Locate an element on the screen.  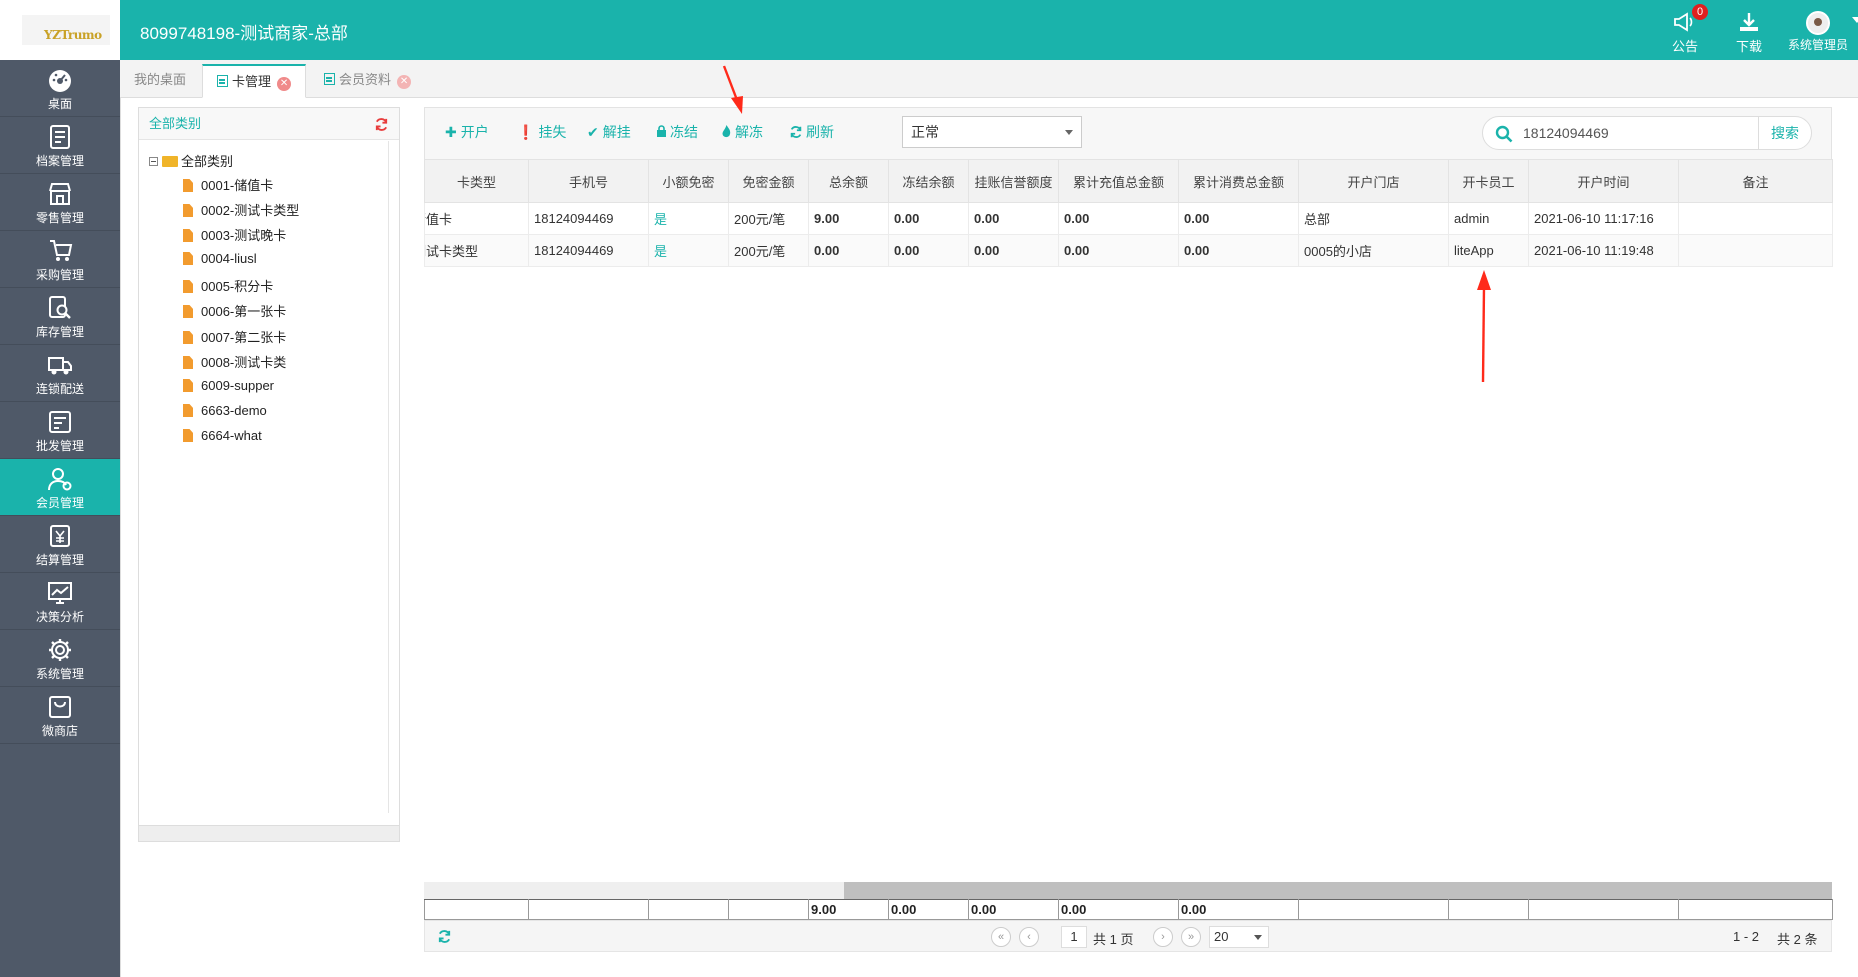
table-cell: 9.00 is located at coordinates (848, 218).